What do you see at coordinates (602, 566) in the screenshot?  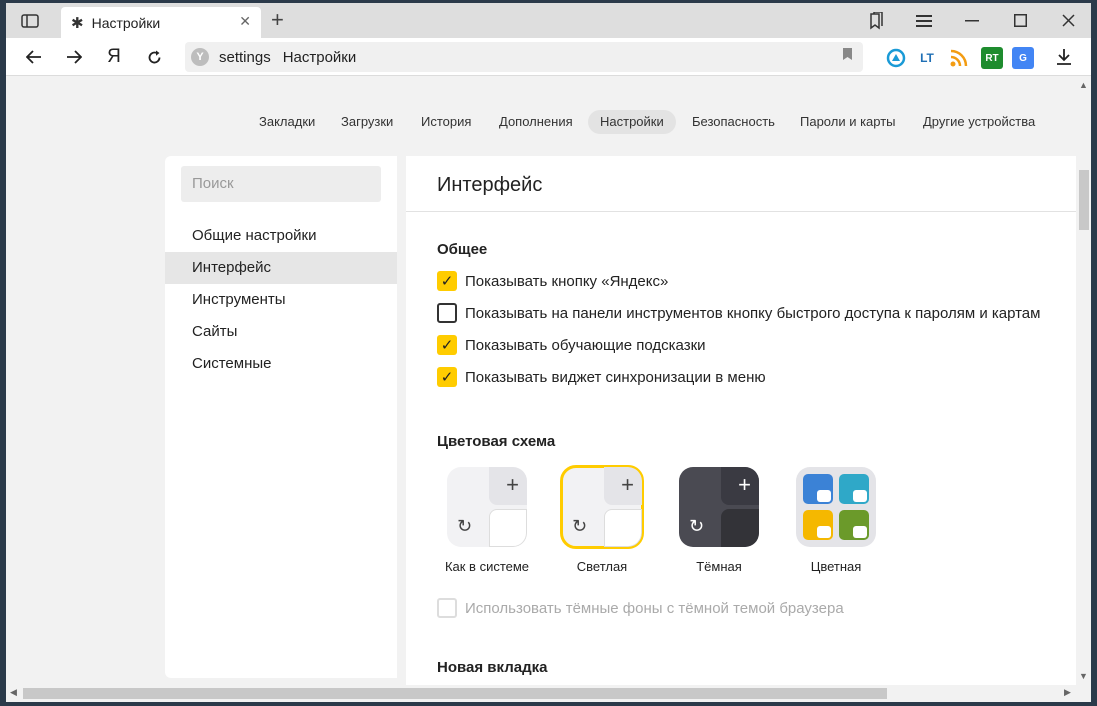 I see `theme-label: Светлая` at bounding box center [602, 566].